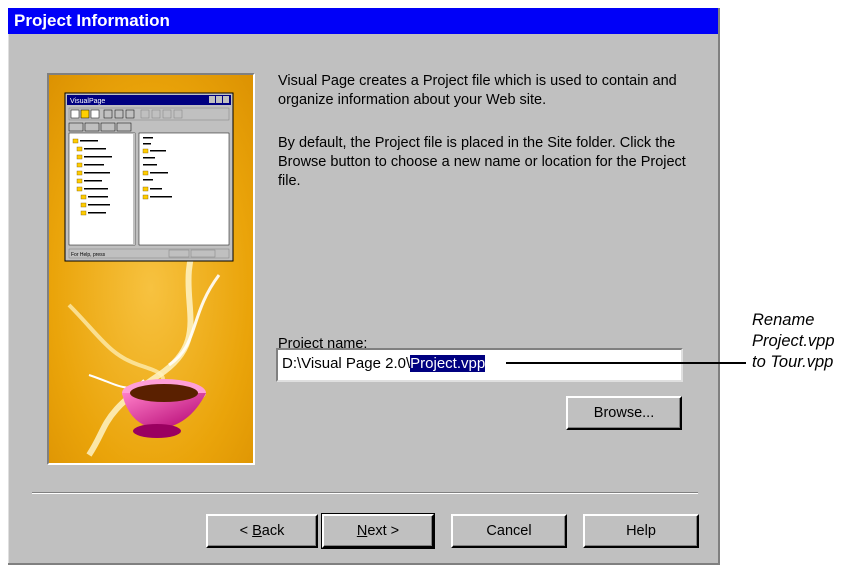 Image resolution: width=864 pixels, height=565 pixels. What do you see at coordinates (257, 531) in the screenshot?
I see `back-button-mnemonic: B` at bounding box center [257, 531].